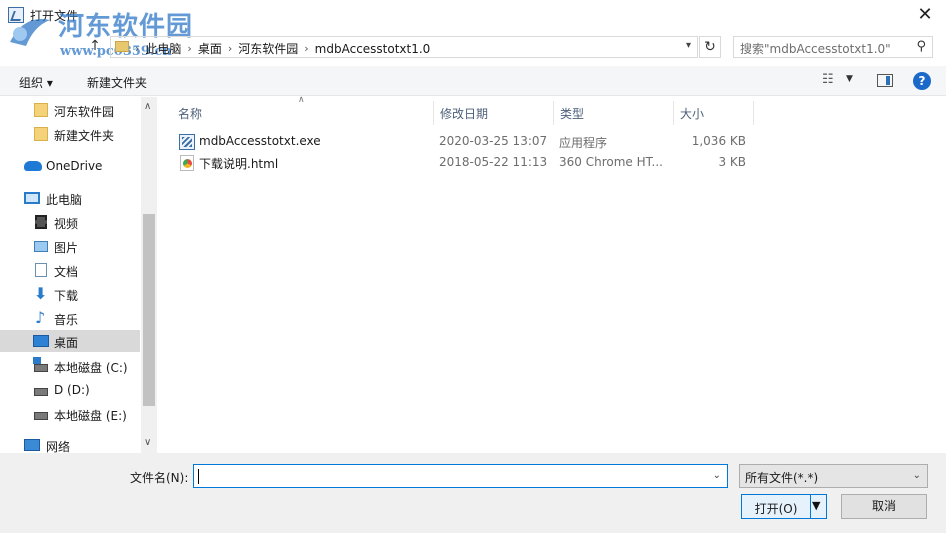 The height and width of the screenshot is (533, 946). I want to click on file-type-value: 所有文件(*.*), so click(782, 478).